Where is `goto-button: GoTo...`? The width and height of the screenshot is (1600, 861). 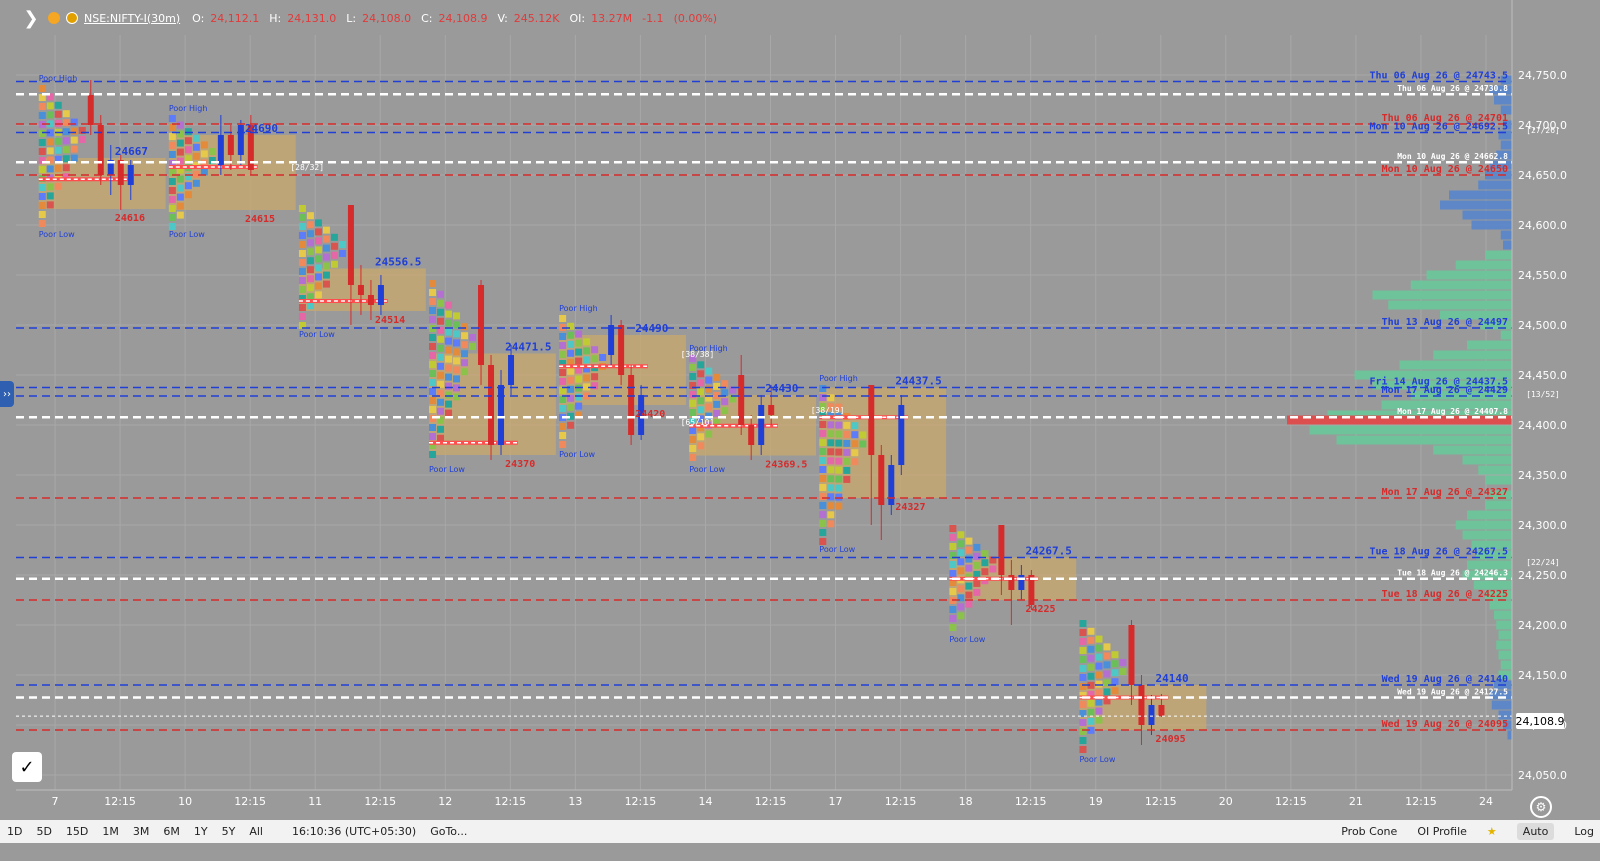
goto-button: GoTo... is located at coordinates (448, 831).